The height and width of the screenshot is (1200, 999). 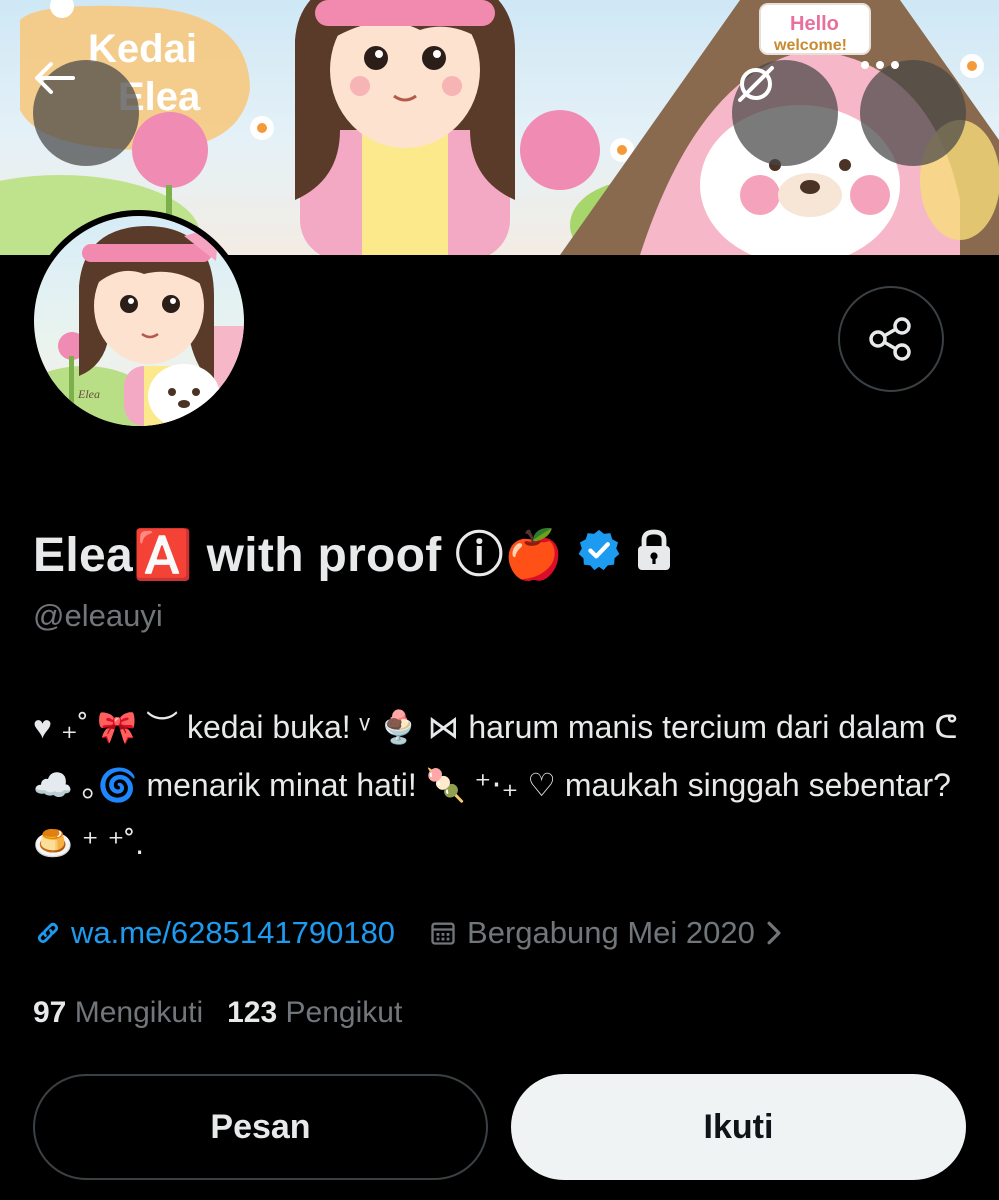 I want to click on followers-label: Pengikut, so click(x=344, y=1012).